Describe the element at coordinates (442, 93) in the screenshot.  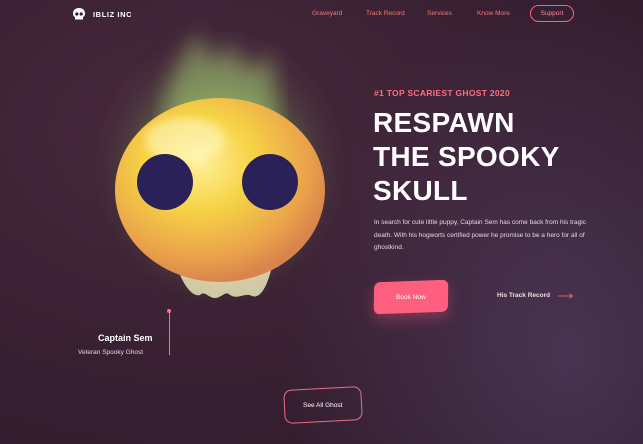
I see `hero-eyebrow: #1 TOP SCARIEST GHOST 2020` at that location.